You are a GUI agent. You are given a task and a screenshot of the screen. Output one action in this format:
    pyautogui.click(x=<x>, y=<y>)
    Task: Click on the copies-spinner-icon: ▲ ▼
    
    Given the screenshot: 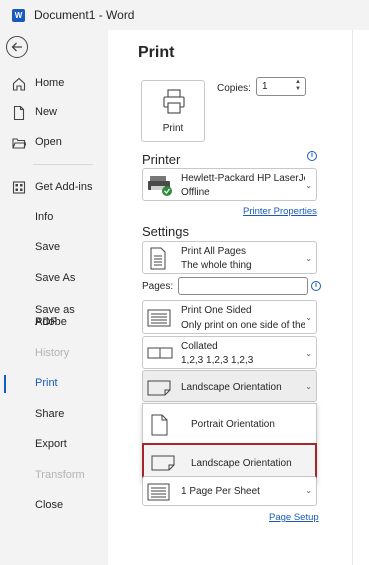 What is the action you would take?
    pyautogui.click(x=298, y=86)
    